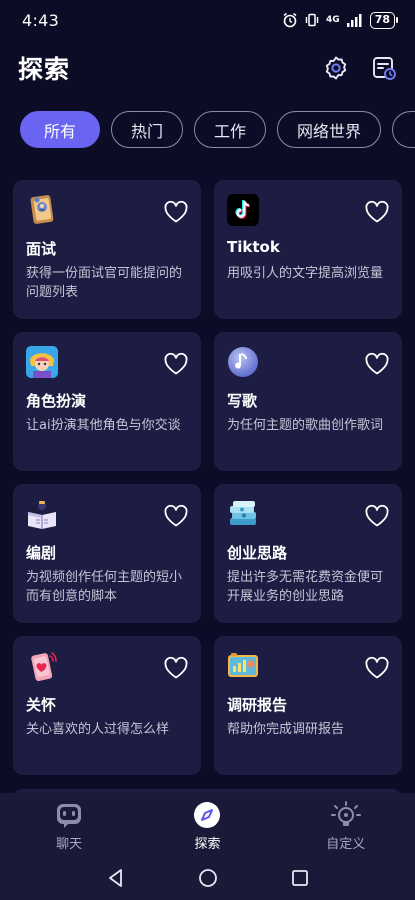 Image resolution: width=415 pixels, height=900 pixels. Describe the element at coordinates (69, 815) in the screenshot. I see `chat-robot-icon` at that location.